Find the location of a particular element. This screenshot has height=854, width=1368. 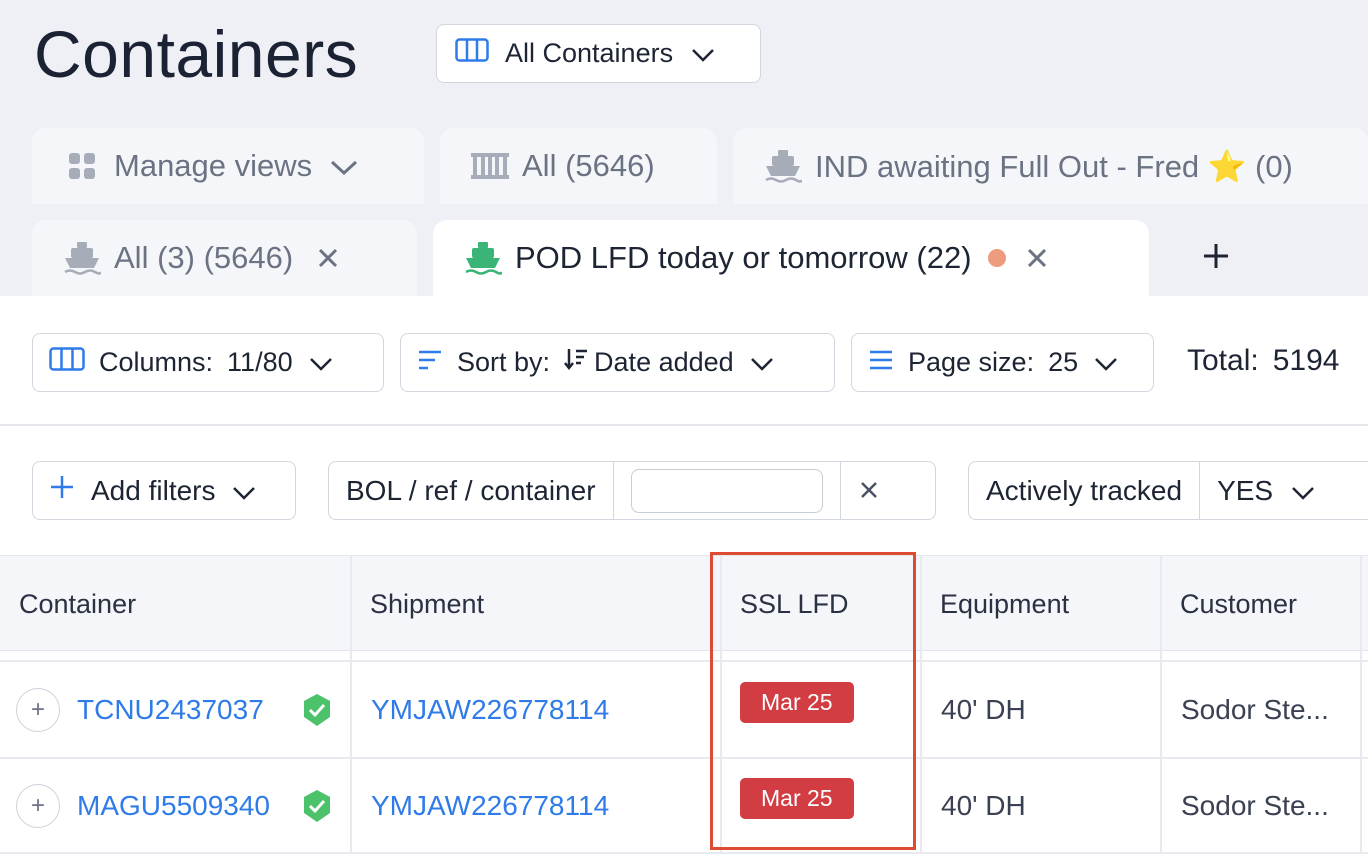

tab-label: All (3) (5646) is located at coordinates (204, 257).